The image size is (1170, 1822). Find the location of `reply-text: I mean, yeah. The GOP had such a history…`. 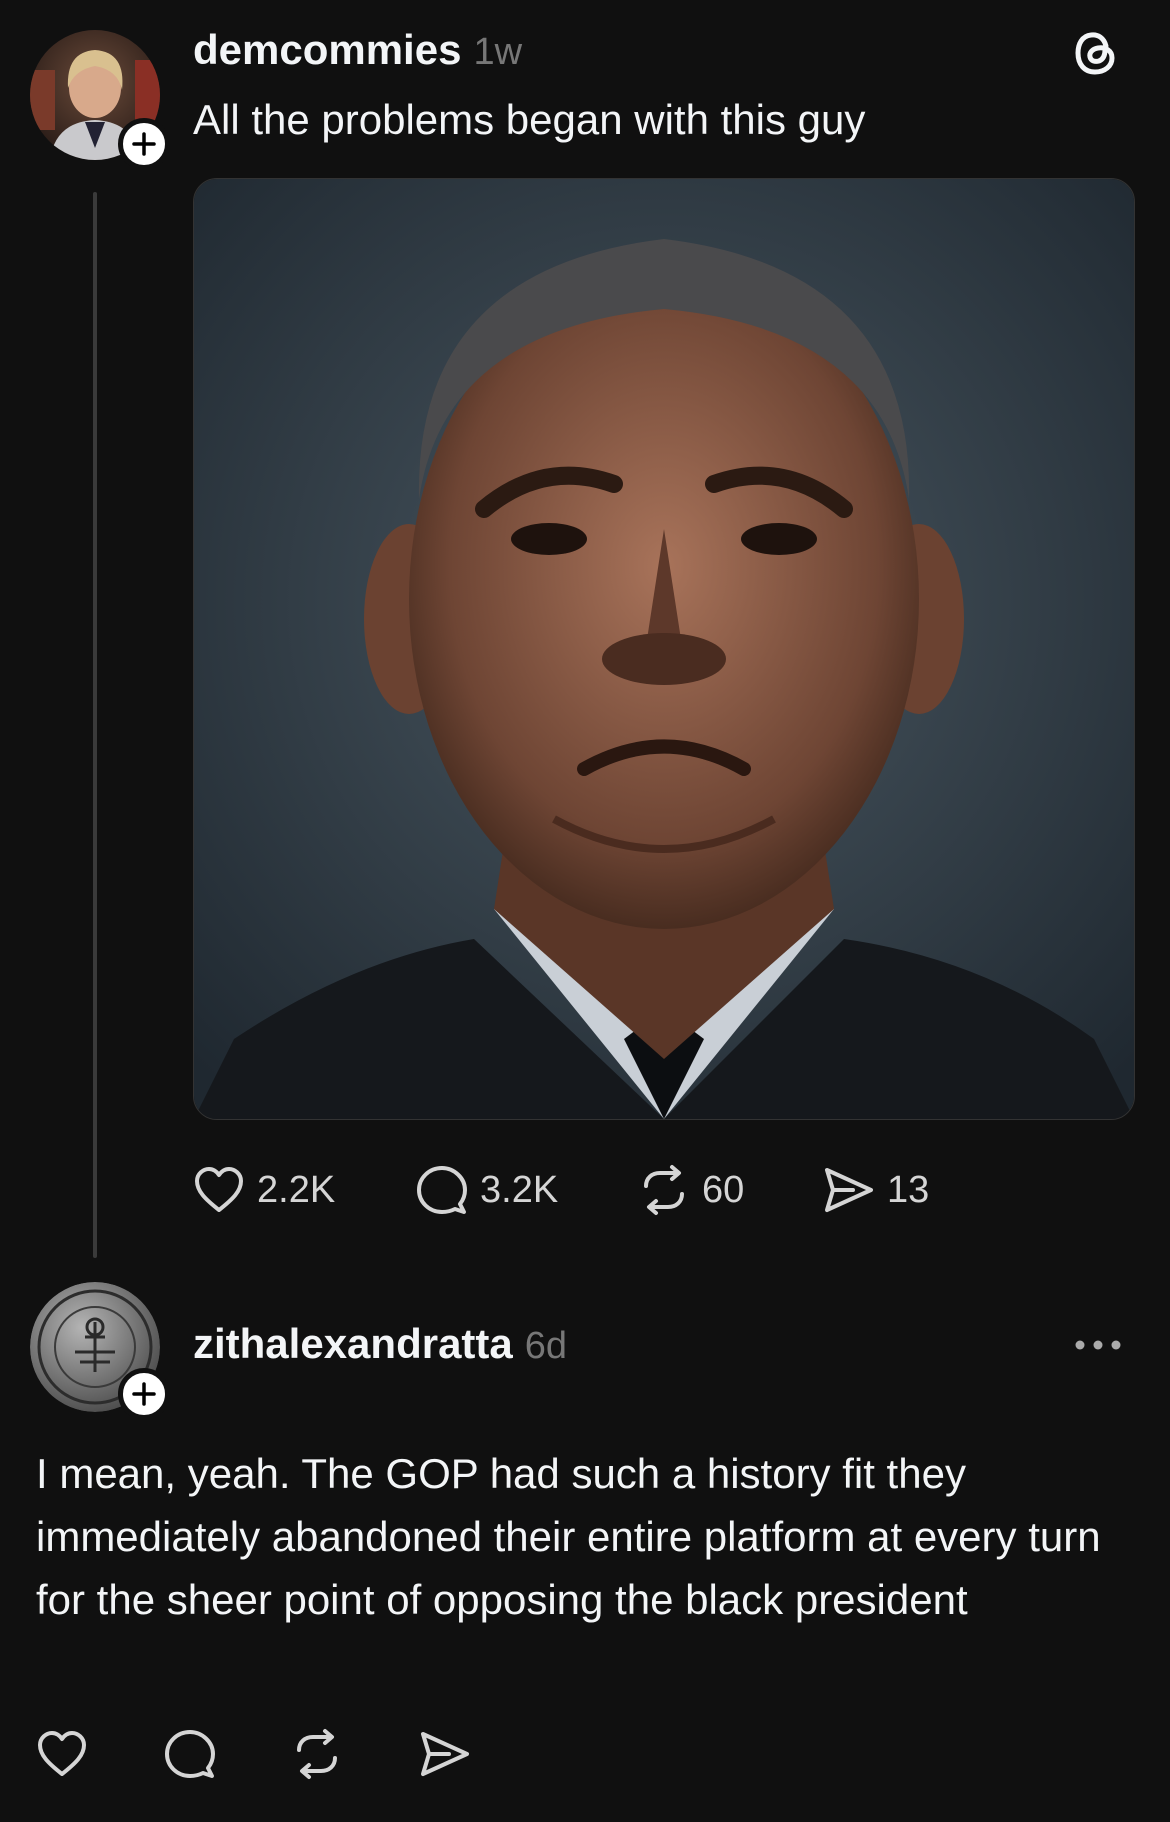

reply-text: I mean, yeah. The GOP had such a history… is located at coordinates (568, 1536).